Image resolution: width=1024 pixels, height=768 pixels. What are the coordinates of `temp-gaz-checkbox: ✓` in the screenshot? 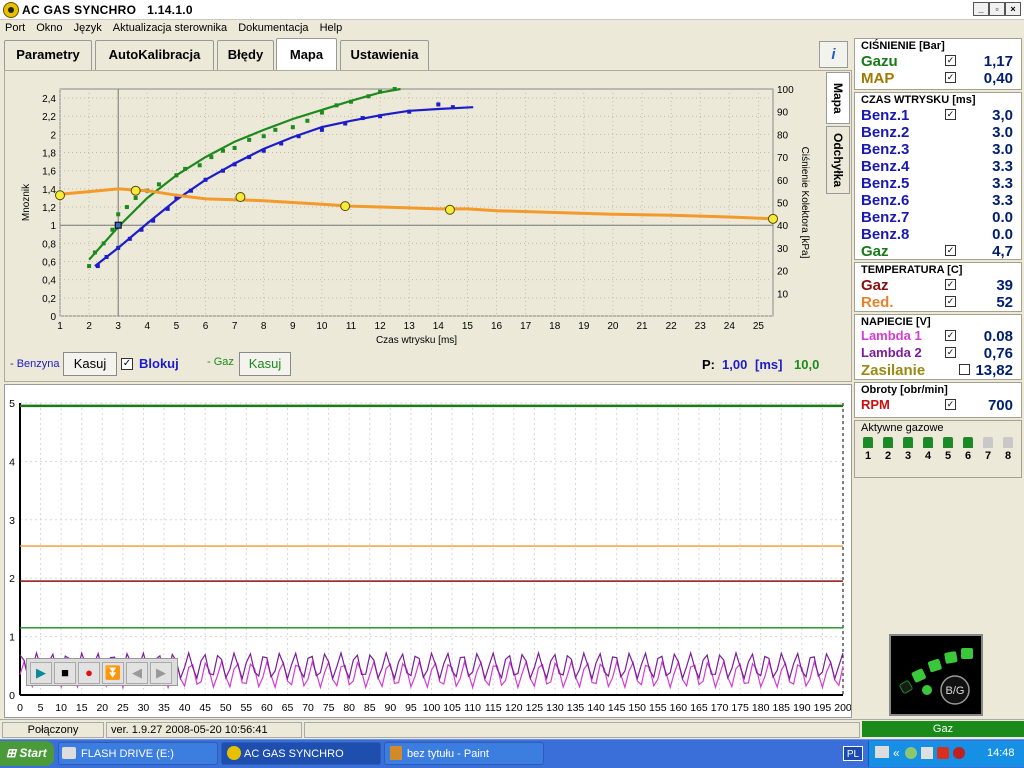 It's located at (950, 284).